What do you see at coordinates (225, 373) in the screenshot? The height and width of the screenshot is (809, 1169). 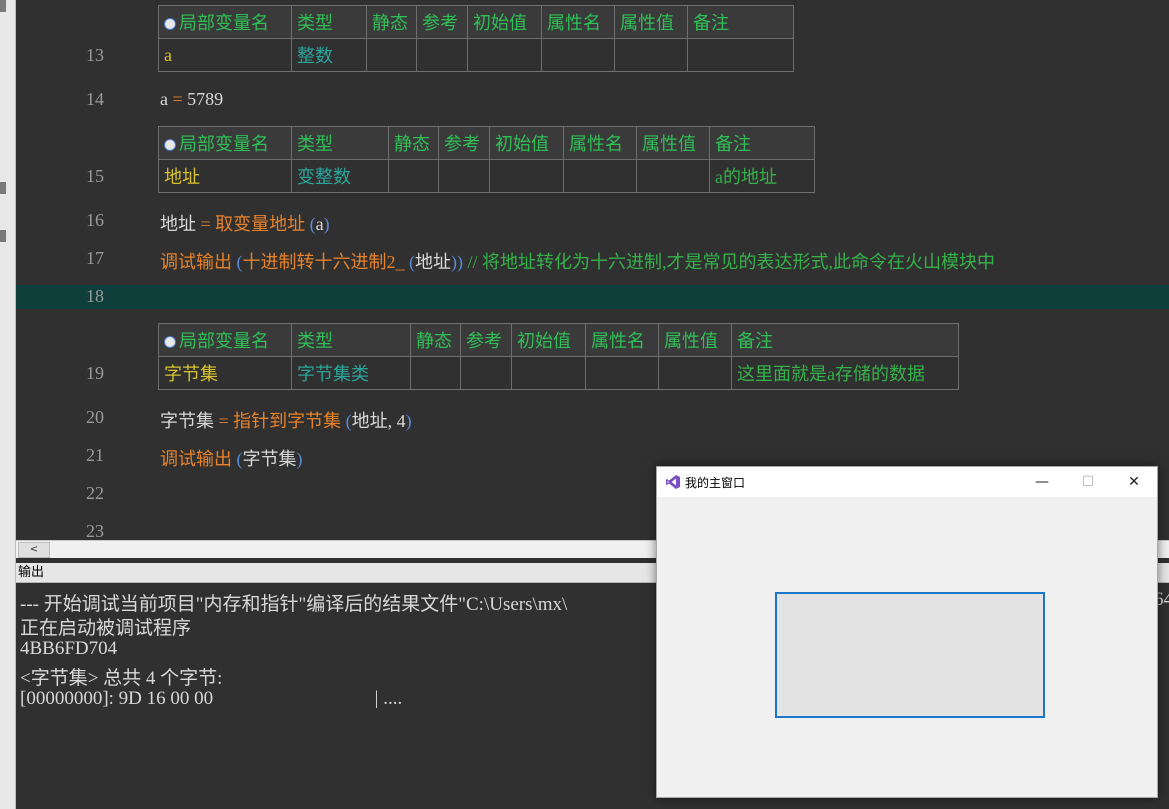 I see `var-name-cell: 字节集` at bounding box center [225, 373].